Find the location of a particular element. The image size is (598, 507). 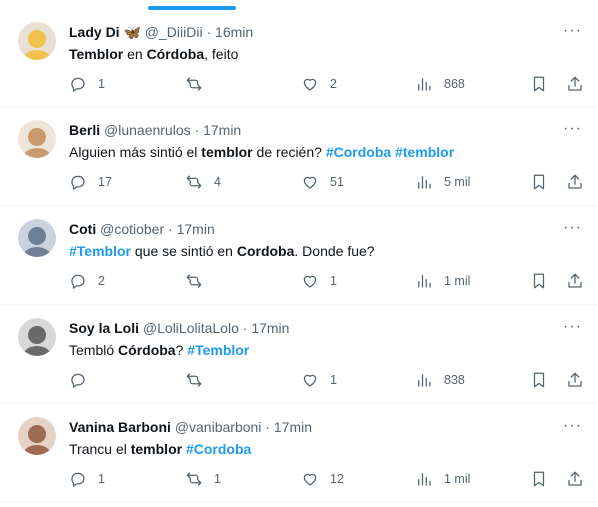

text-segment: Trancu el is located at coordinates (100, 449).